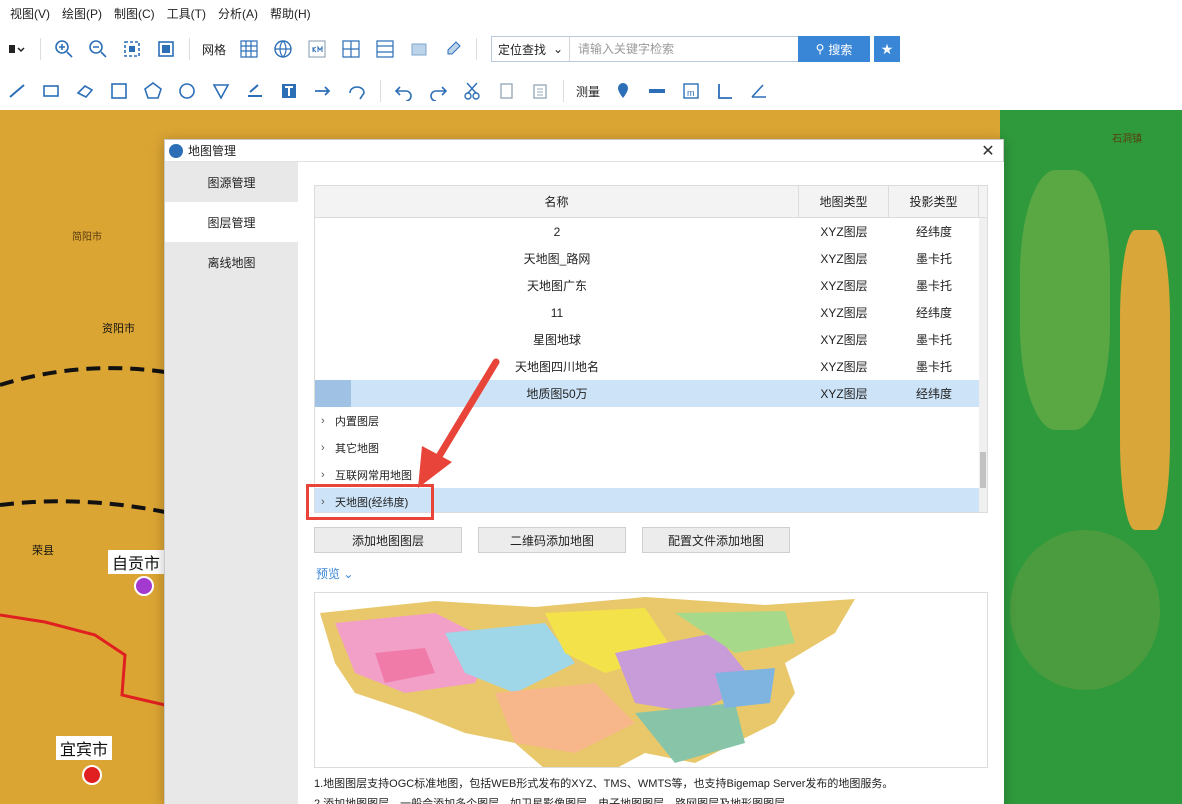 This screenshot has width=1182, height=804. I want to click on circle-icon, so click(187, 91).